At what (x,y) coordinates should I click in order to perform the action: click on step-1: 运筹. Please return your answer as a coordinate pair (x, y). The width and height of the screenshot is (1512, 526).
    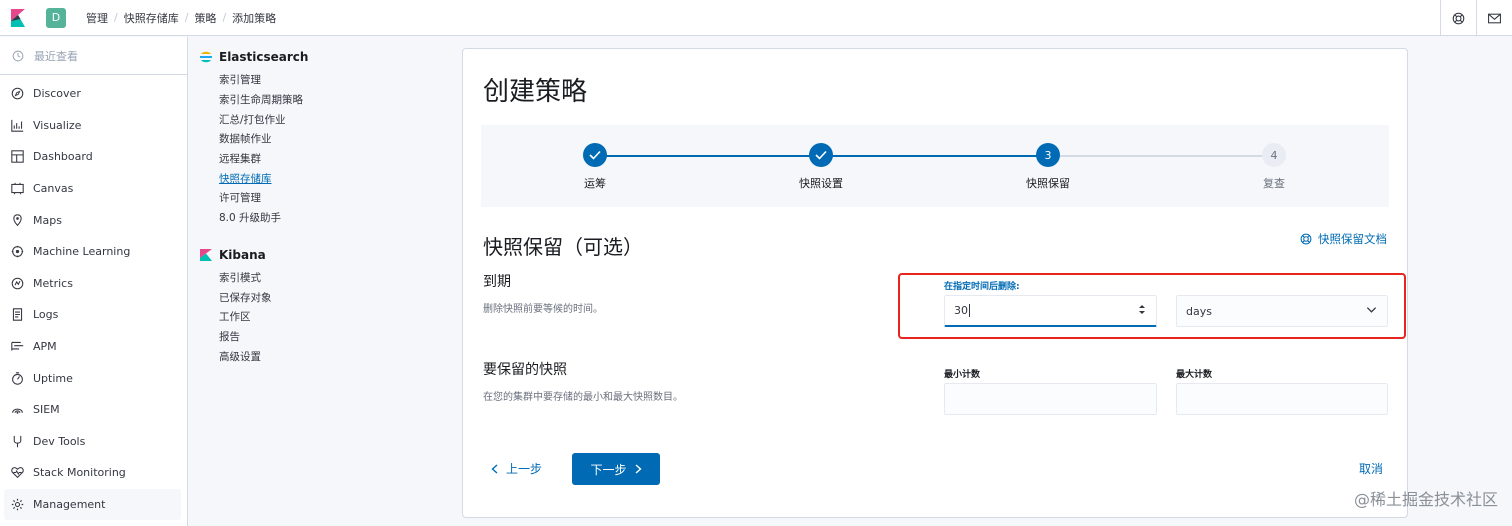
    Looking at the image, I should click on (595, 167).